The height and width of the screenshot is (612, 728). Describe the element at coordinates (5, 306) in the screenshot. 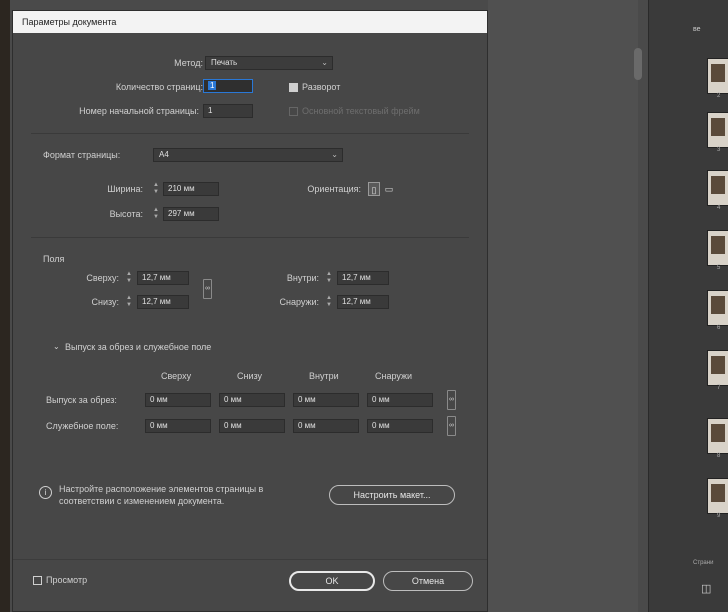

I see `canvas-edge` at that location.